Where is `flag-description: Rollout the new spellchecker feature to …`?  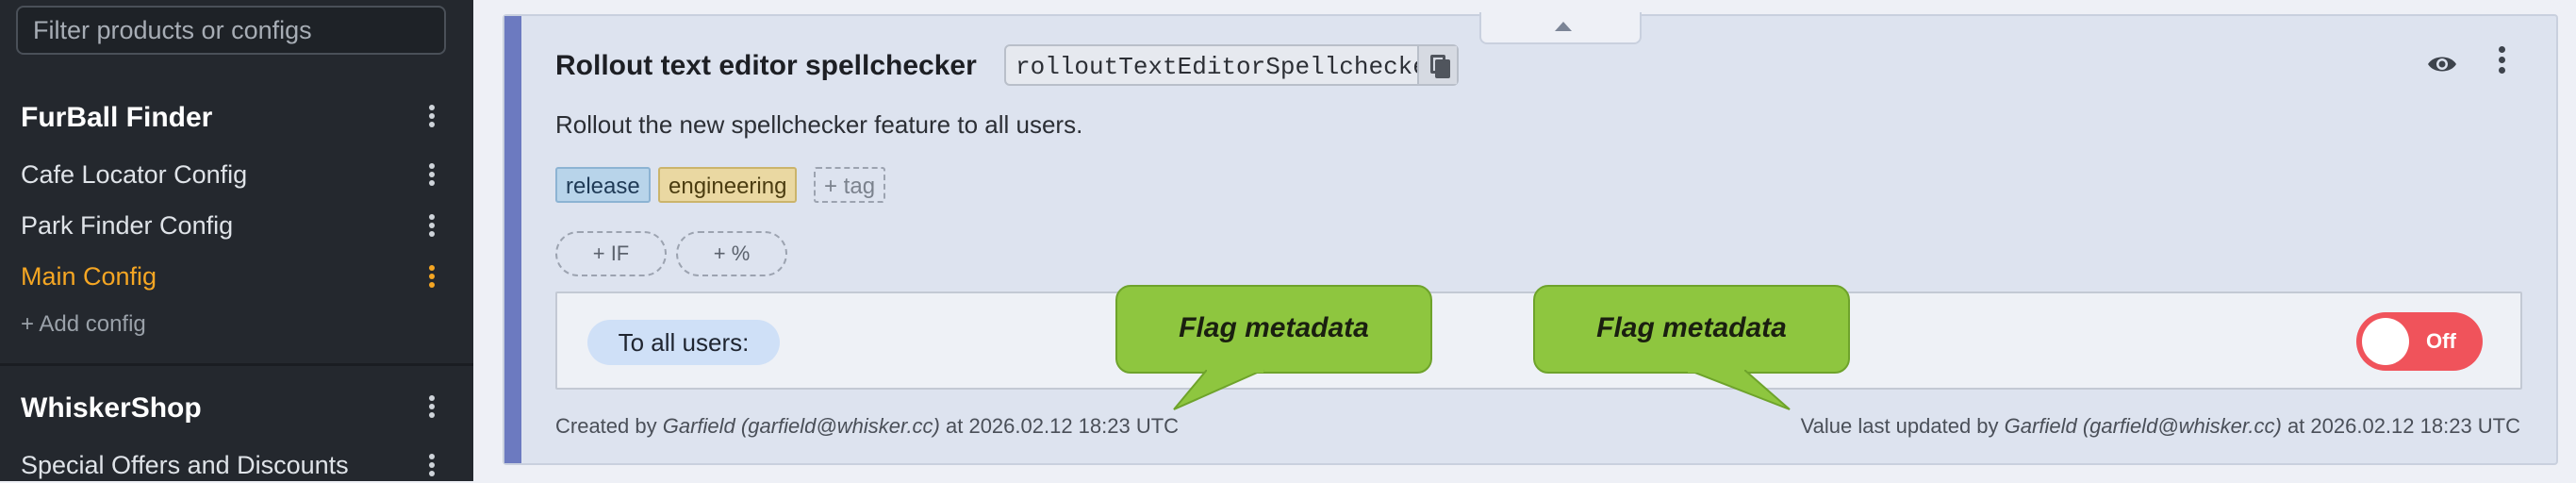
flag-description: Rollout the new spellchecker feature to … is located at coordinates (819, 125).